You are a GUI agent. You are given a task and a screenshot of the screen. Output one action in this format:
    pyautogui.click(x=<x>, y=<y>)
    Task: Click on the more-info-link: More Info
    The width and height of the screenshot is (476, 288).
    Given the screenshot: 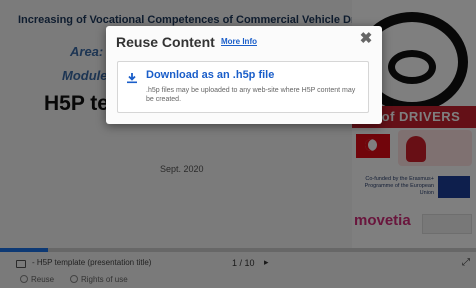 What is the action you would take?
    pyautogui.click(x=239, y=41)
    